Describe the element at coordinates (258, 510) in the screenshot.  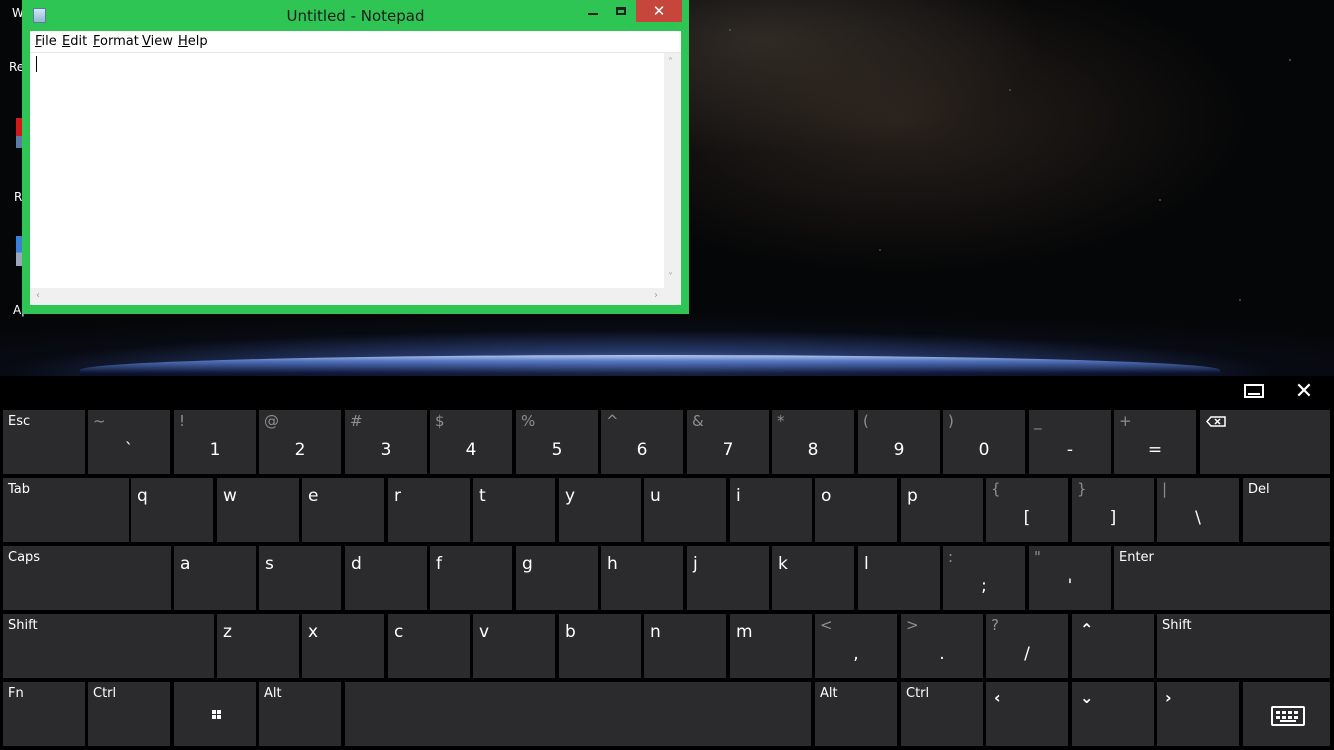
I see `key-w: w` at that location.